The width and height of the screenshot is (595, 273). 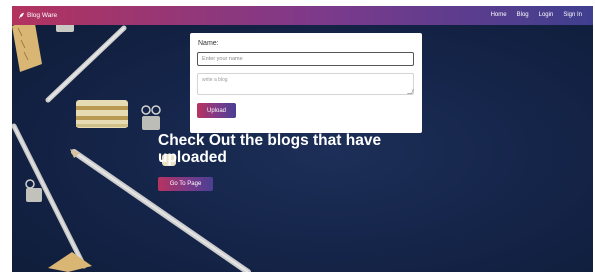 What do you see at coordinates (102, 114) in the screenshot?
I see `tape-roll-image` at bounding box center [102, 114].